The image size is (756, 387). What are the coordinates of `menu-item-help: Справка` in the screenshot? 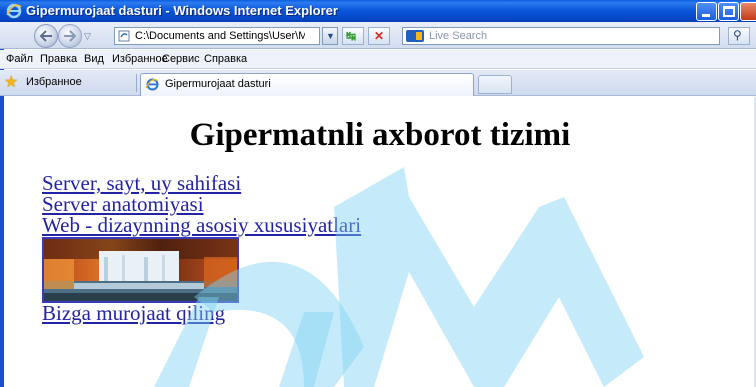 It's located at (225, 59).